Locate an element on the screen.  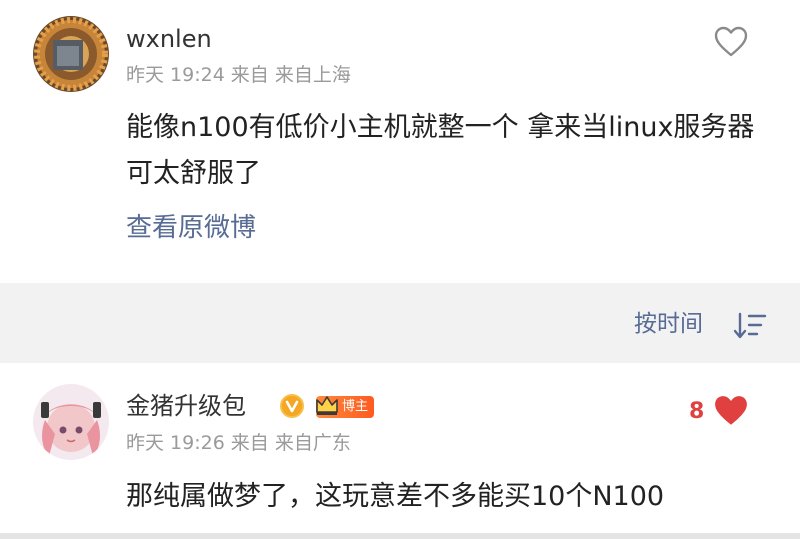
view-original-link: 查看原微博 is located at coordinates (191, 228).